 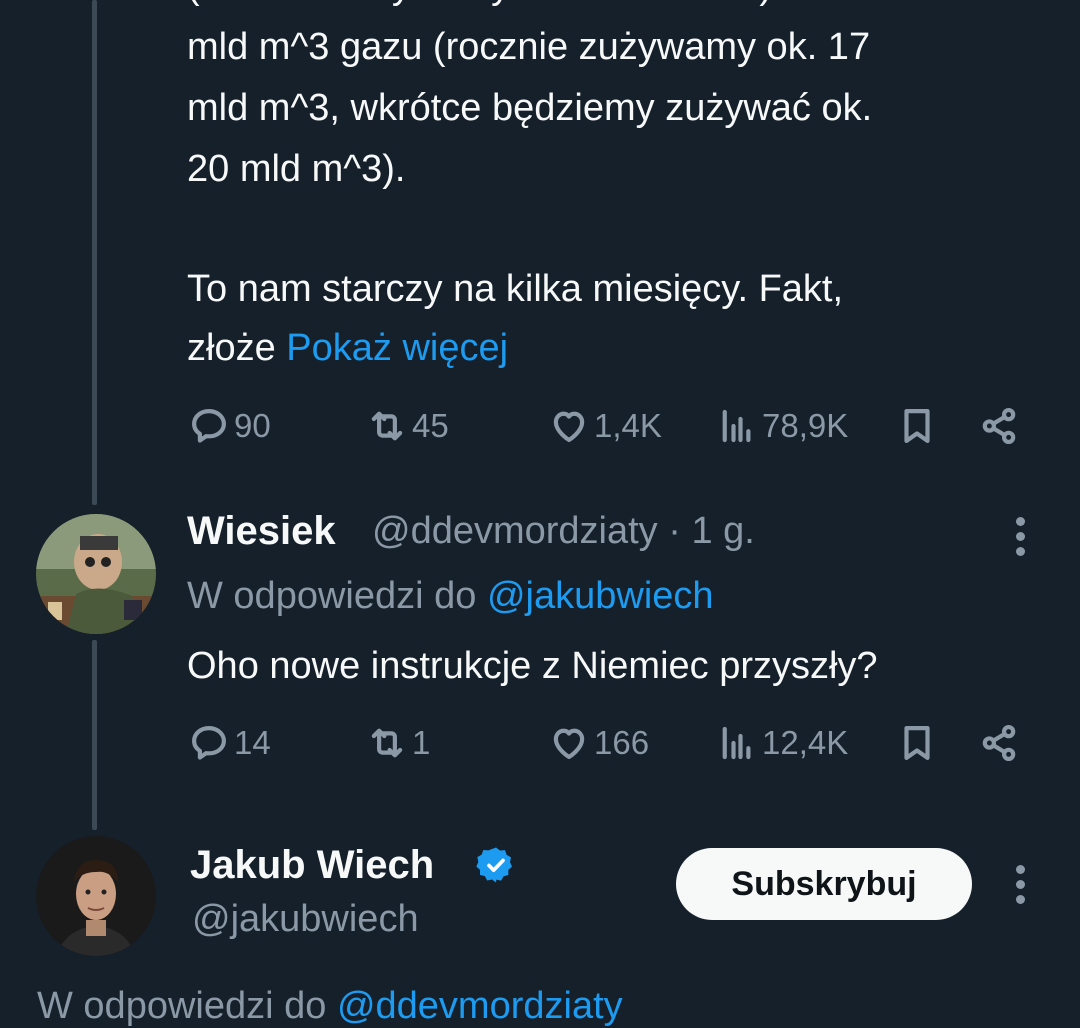 I want to click on avatar-jakub-wiech, so click(x=96, y=896).